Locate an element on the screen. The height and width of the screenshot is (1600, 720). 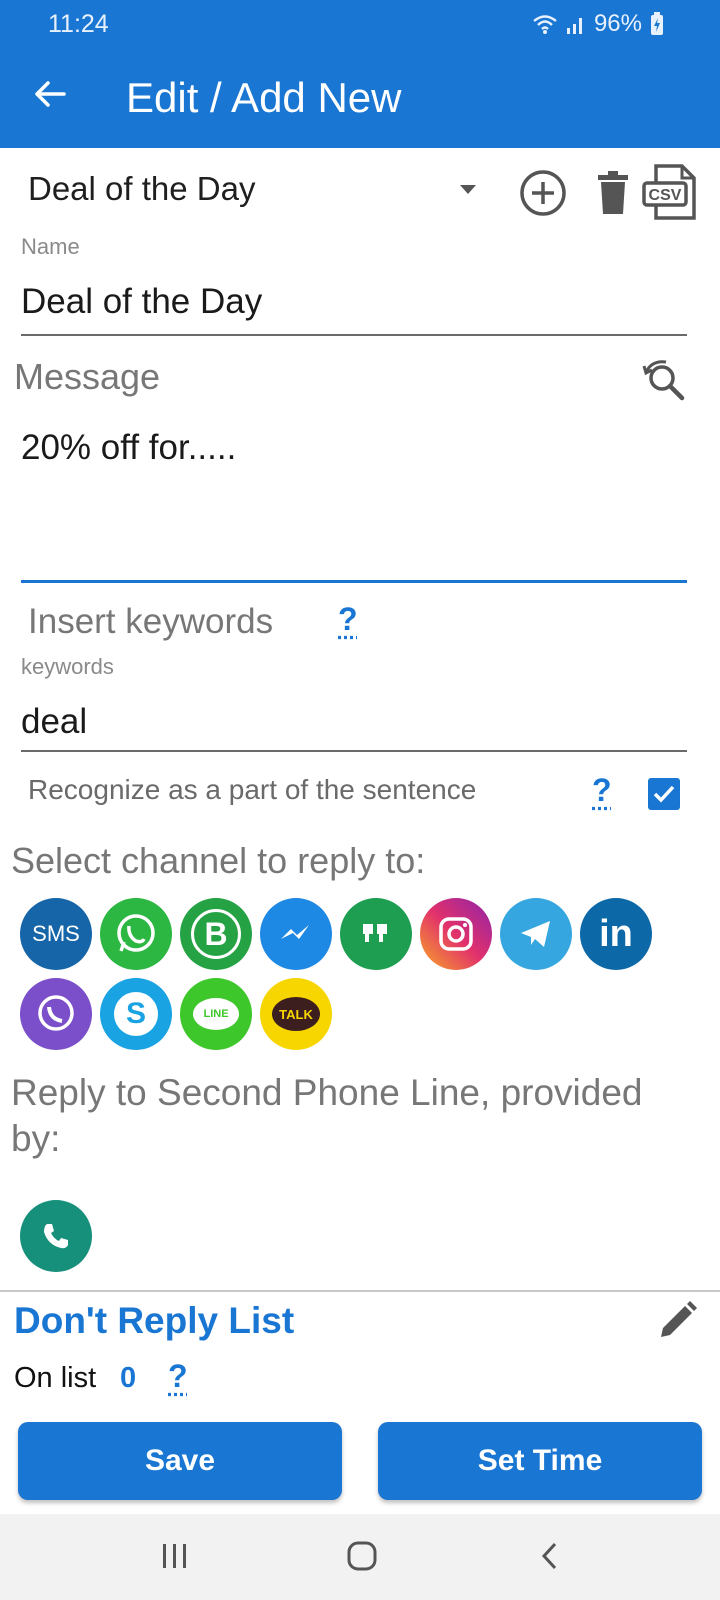
name-label: Name is located at coordinates (50, 246).